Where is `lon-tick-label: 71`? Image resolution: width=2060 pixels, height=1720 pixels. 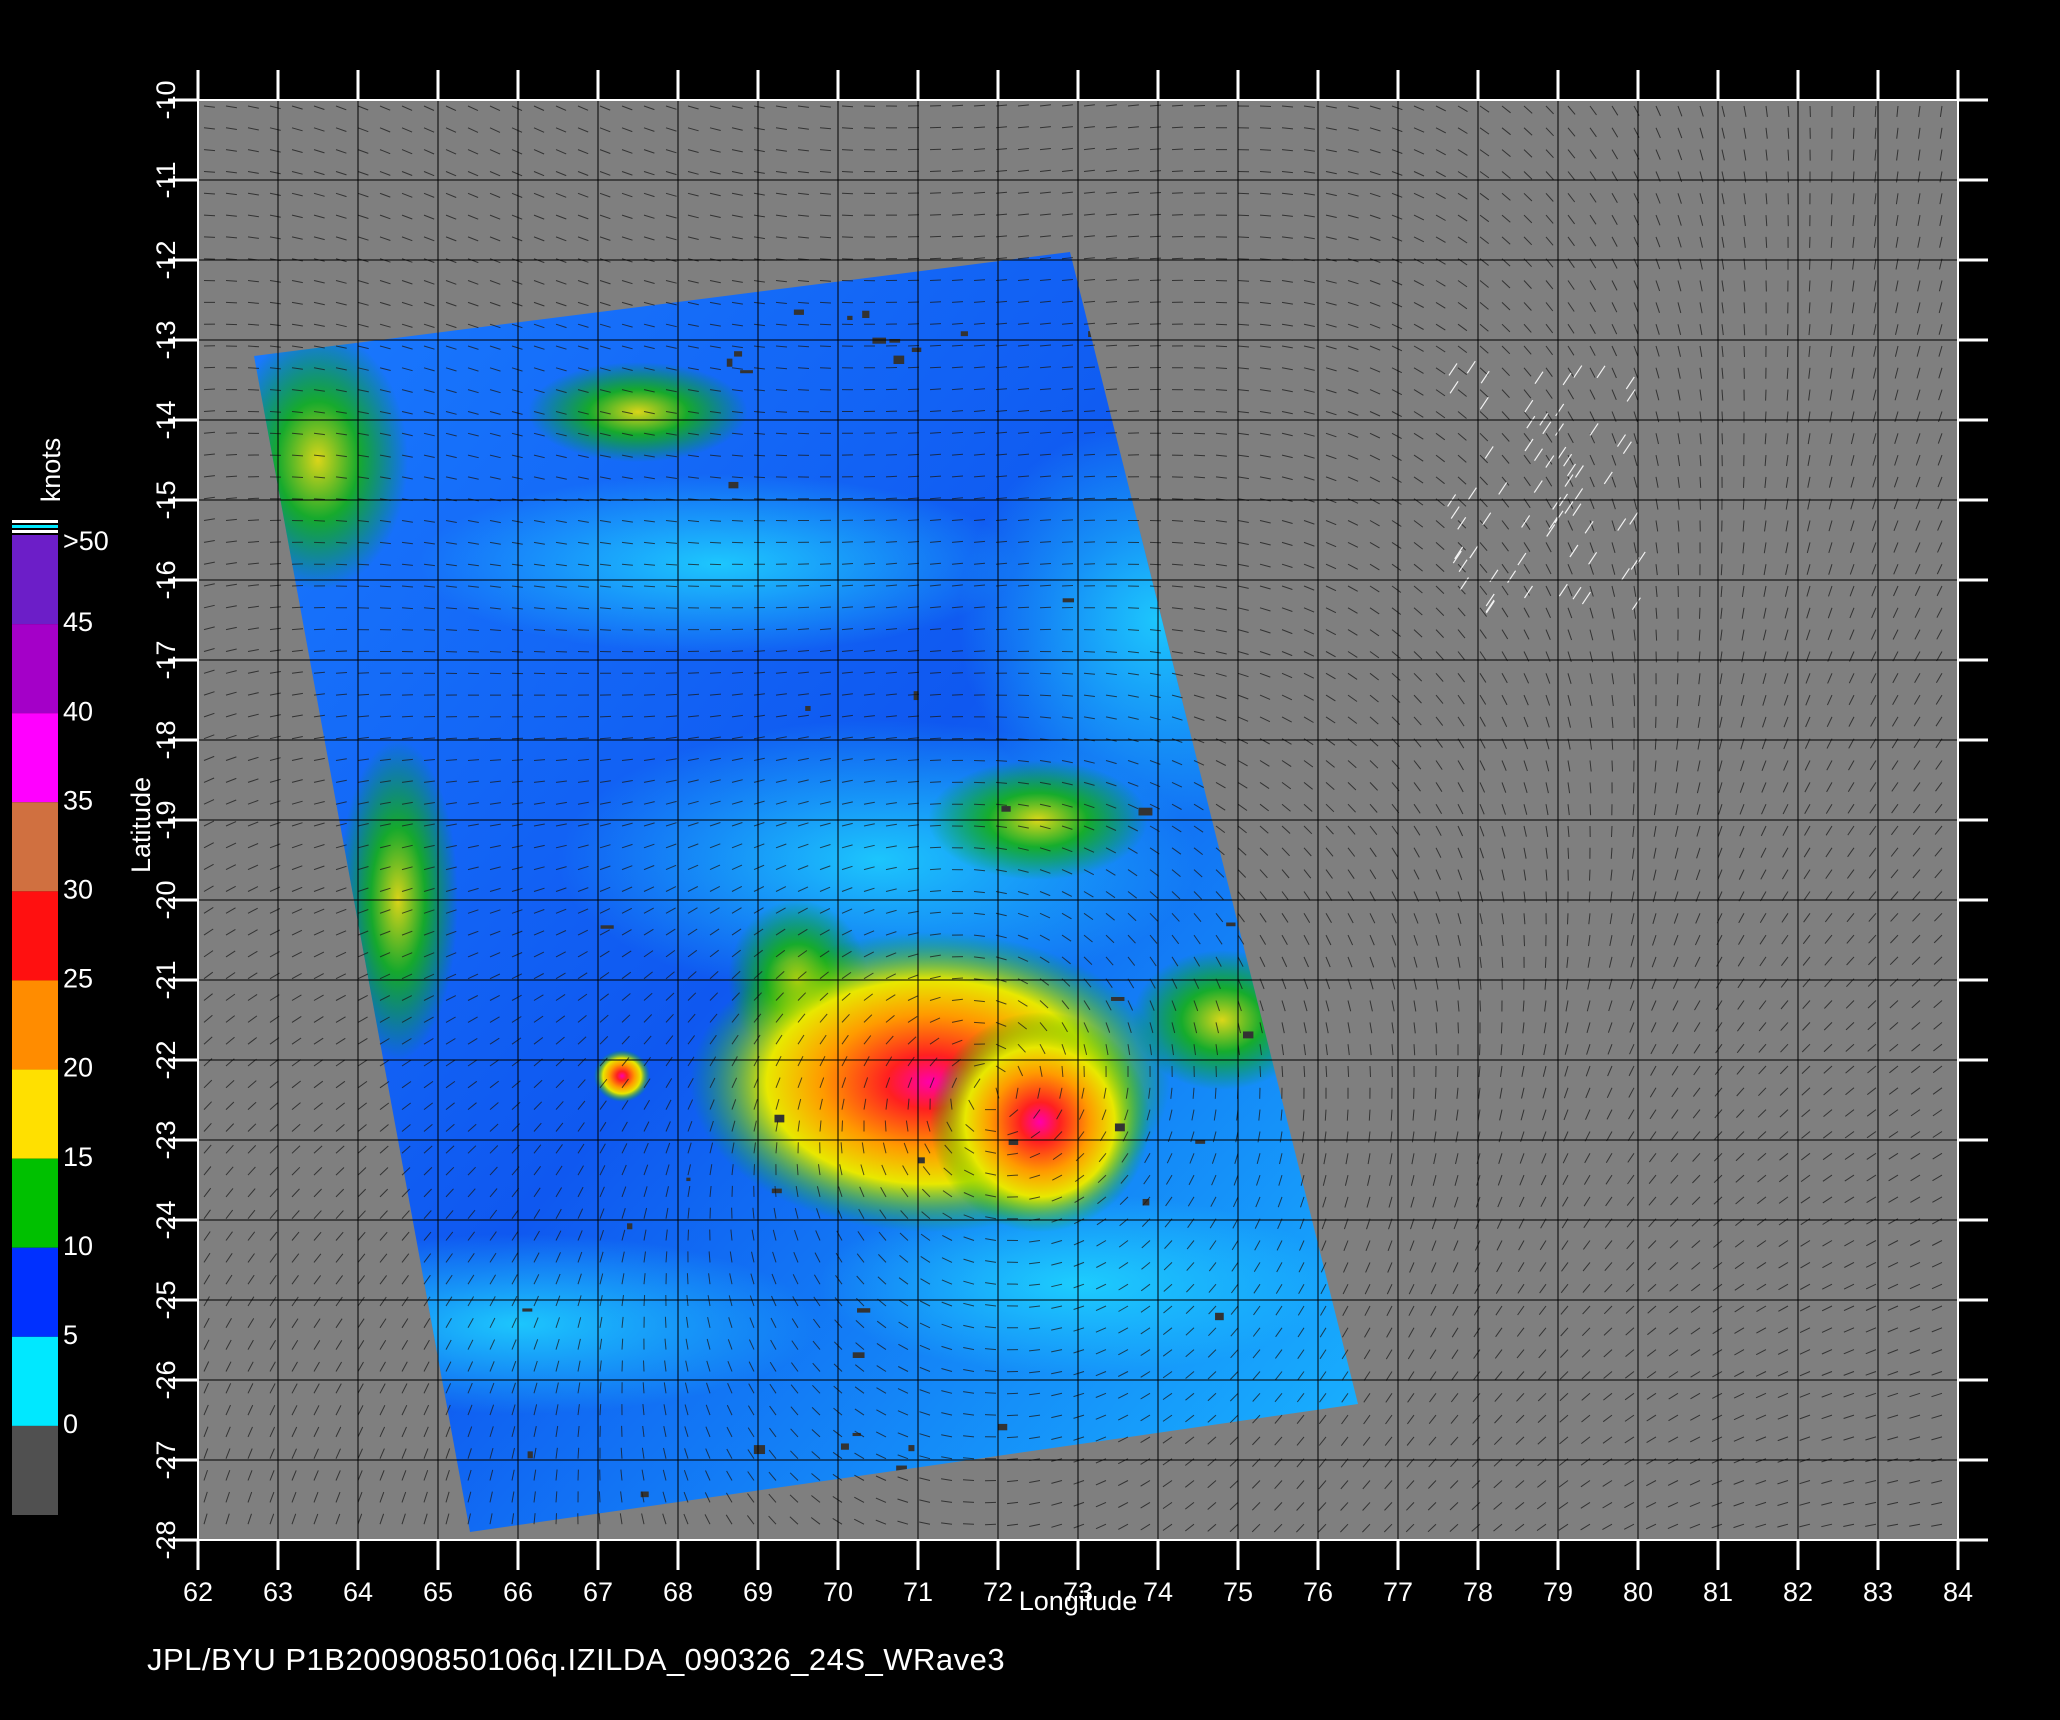
lon-tick-label: 71 is located at coordinates (918, 1592).